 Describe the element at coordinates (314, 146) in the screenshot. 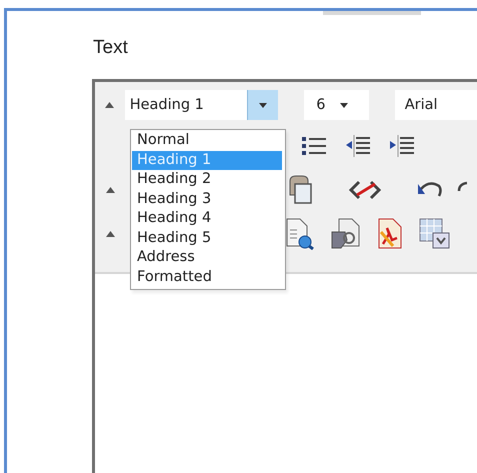

I see `bullet-list-icon` at that location.